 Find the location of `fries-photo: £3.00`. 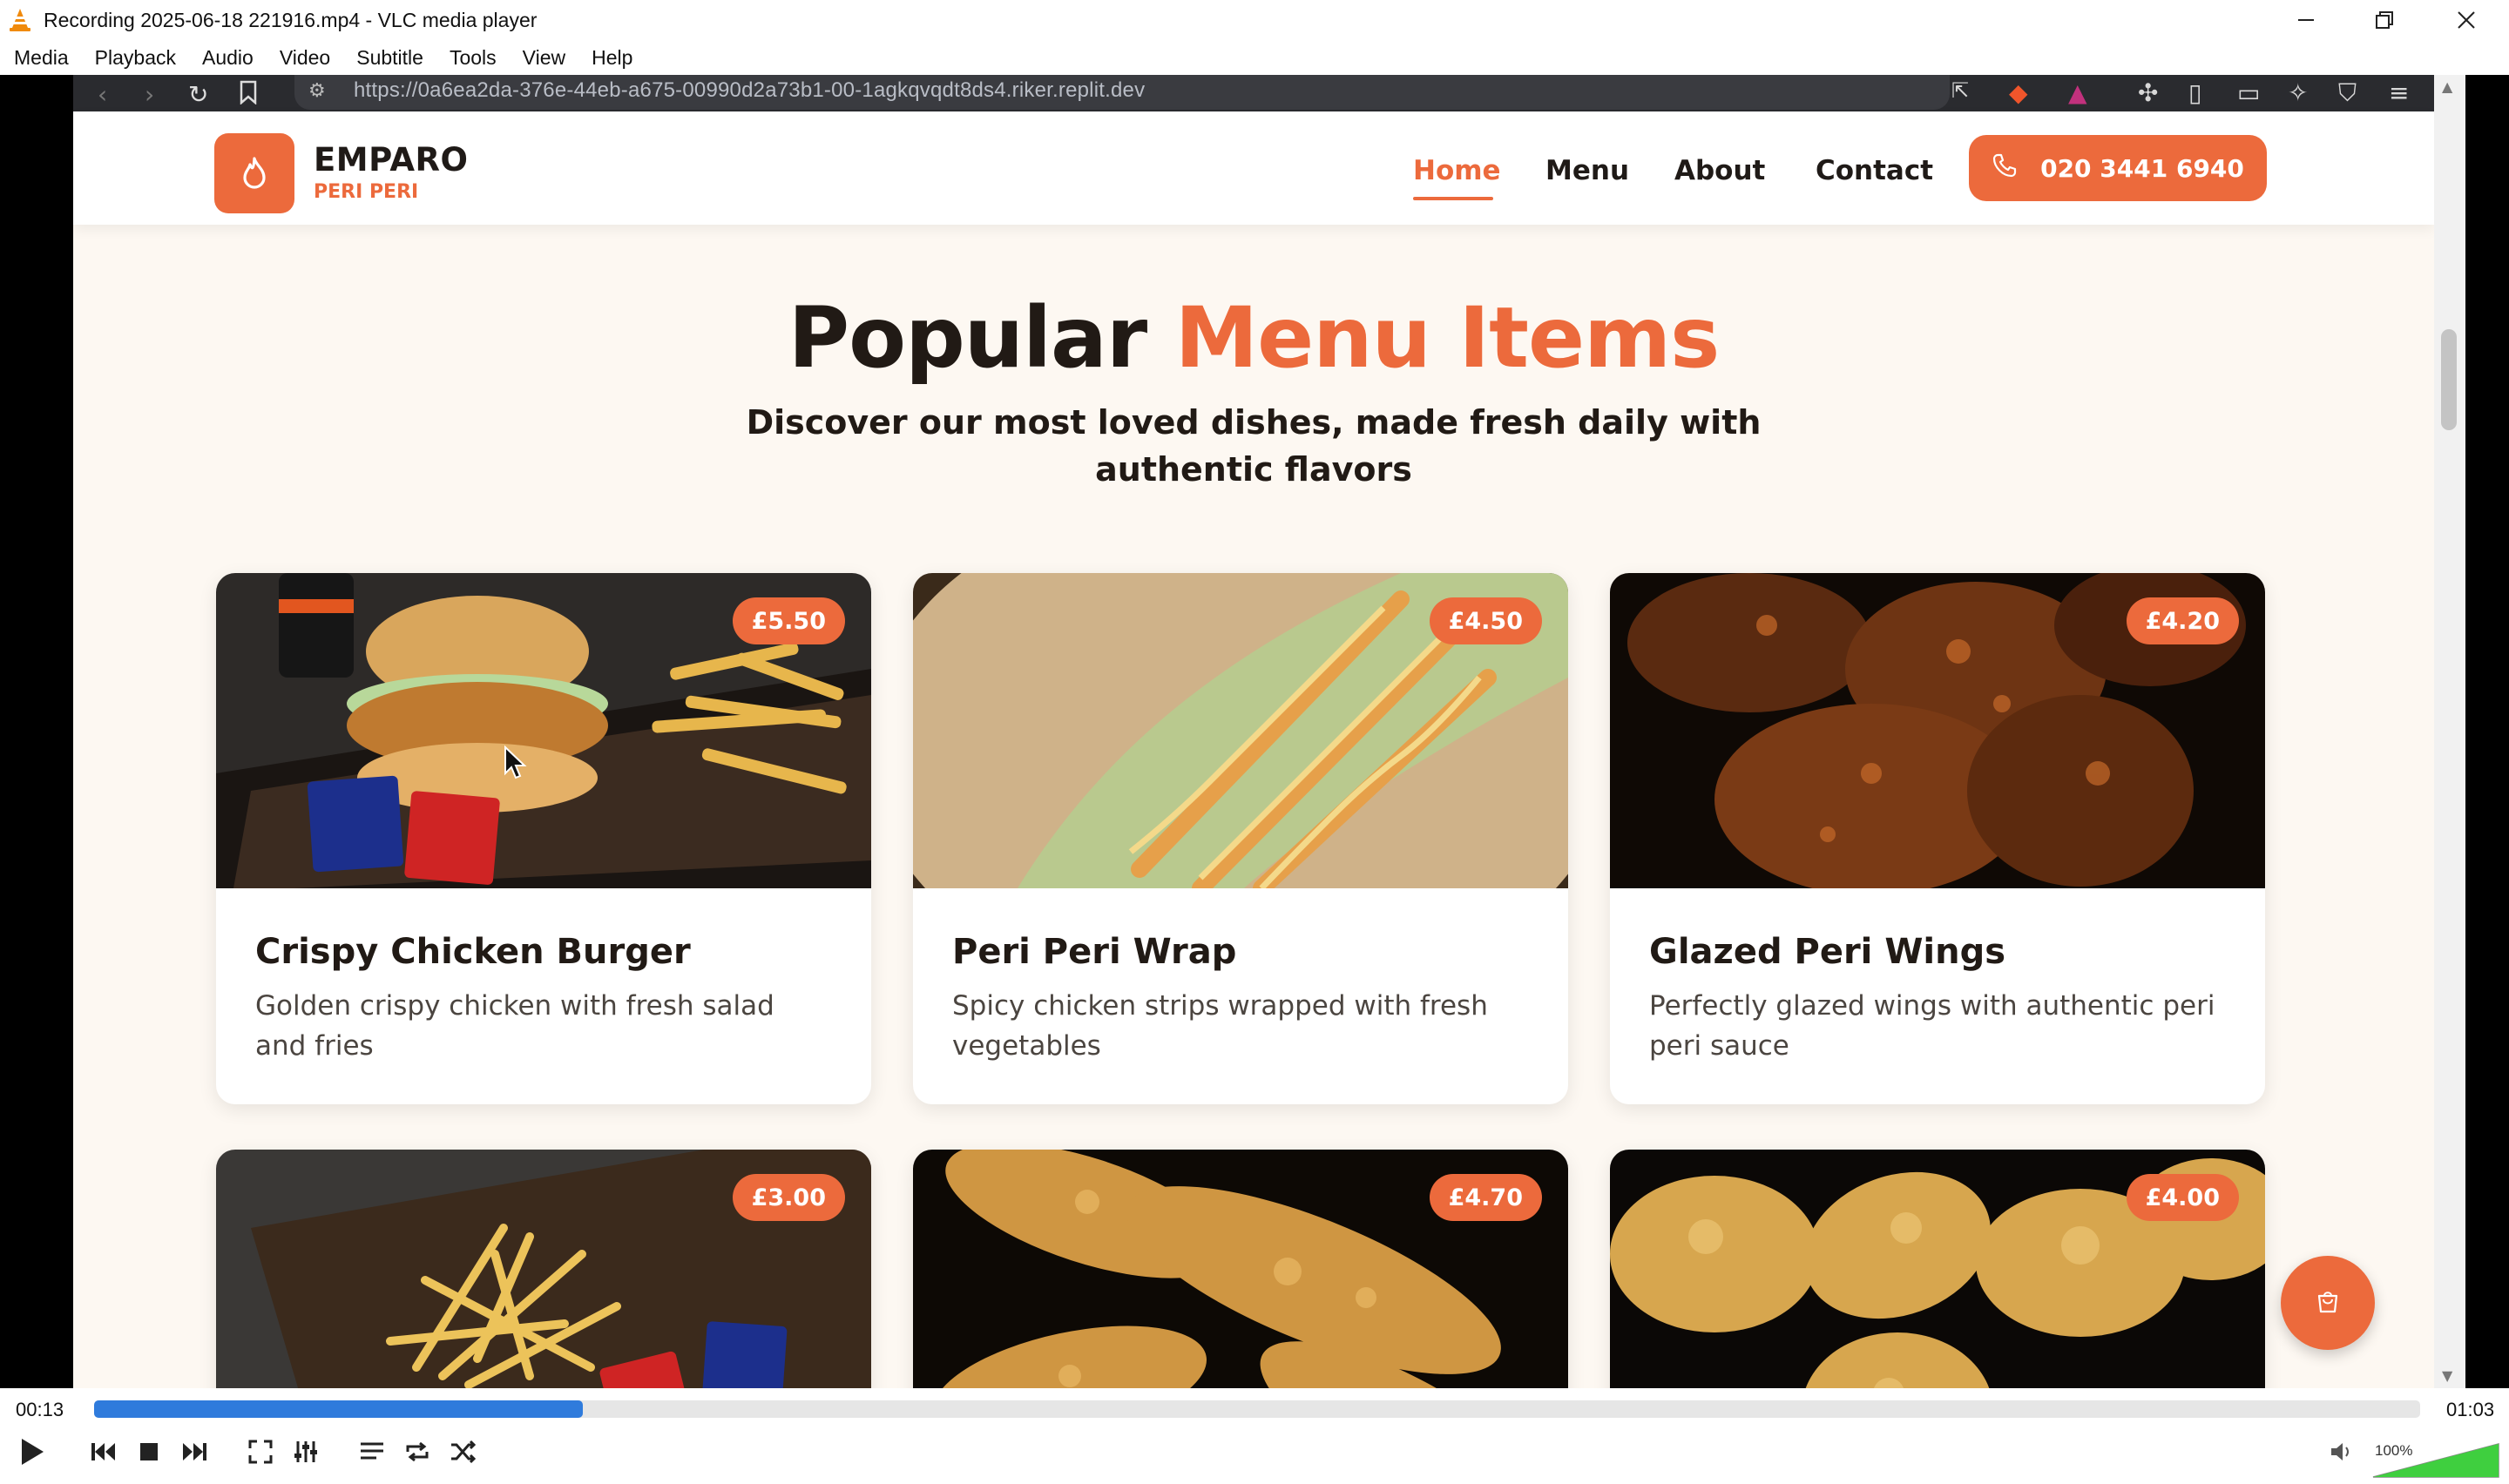

fries-photo: £3.00 is located at coordinates (543, 1269).